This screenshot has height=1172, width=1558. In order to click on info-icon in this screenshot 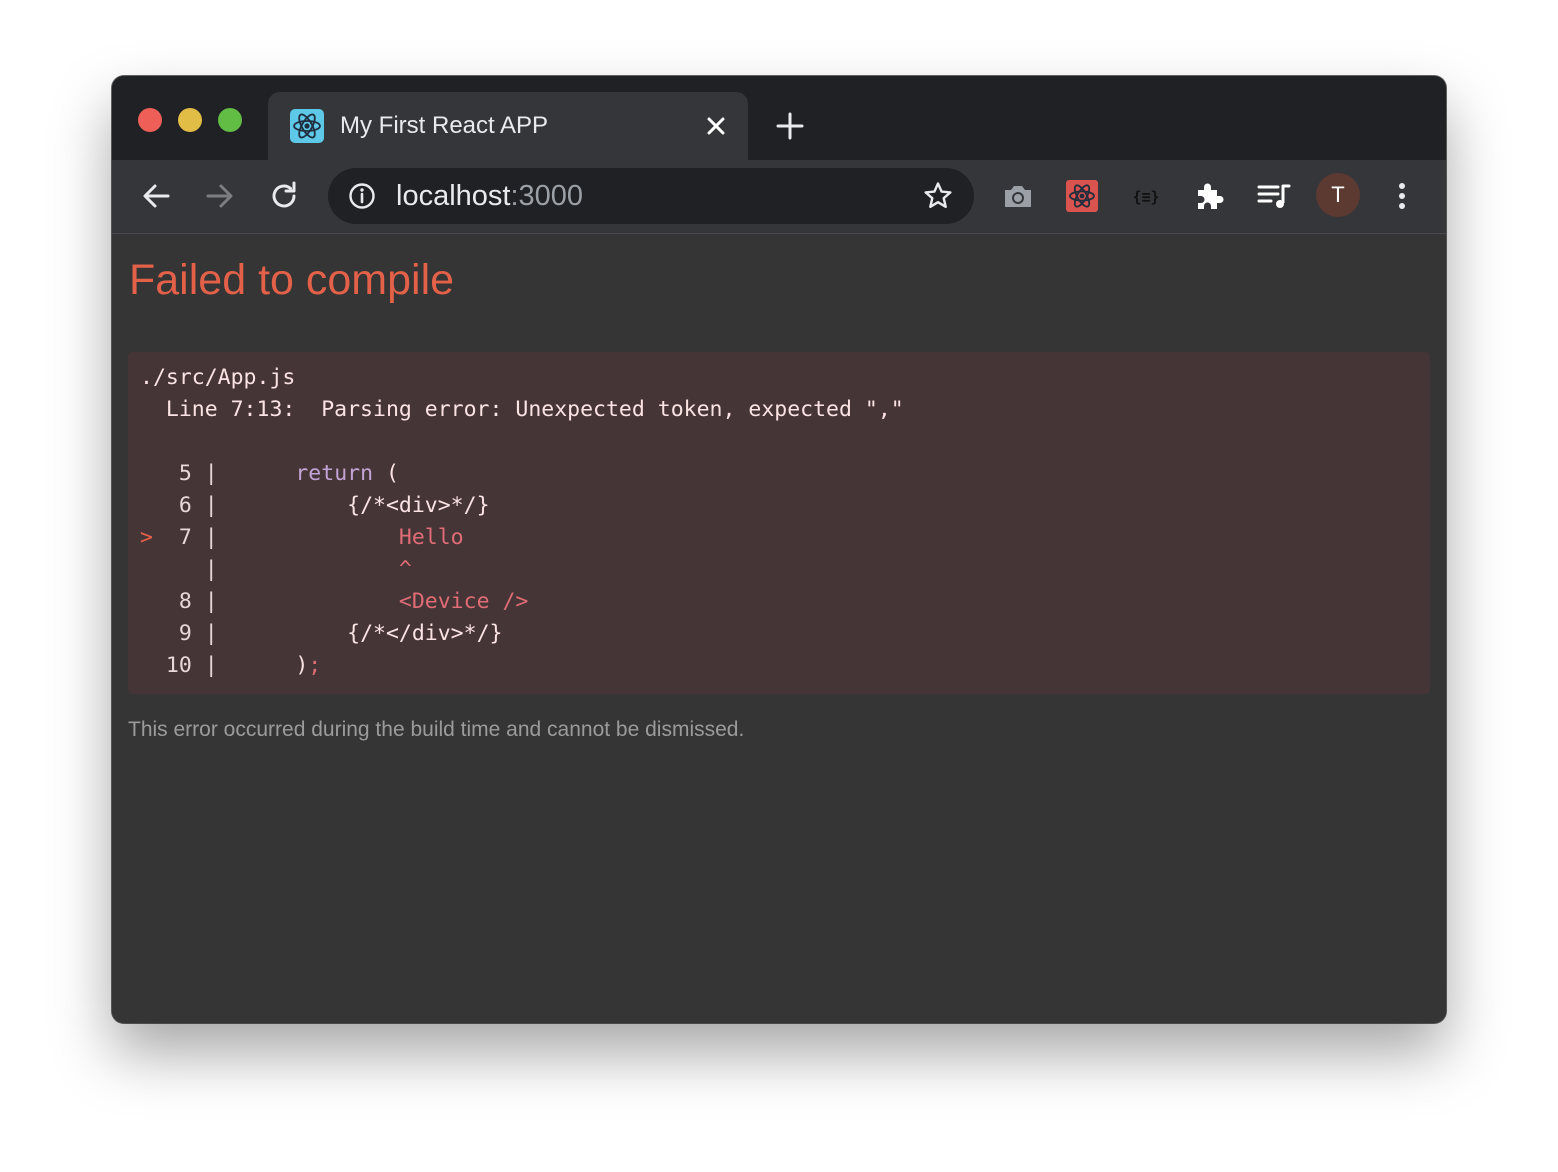, I will do `click(362, 196)`.